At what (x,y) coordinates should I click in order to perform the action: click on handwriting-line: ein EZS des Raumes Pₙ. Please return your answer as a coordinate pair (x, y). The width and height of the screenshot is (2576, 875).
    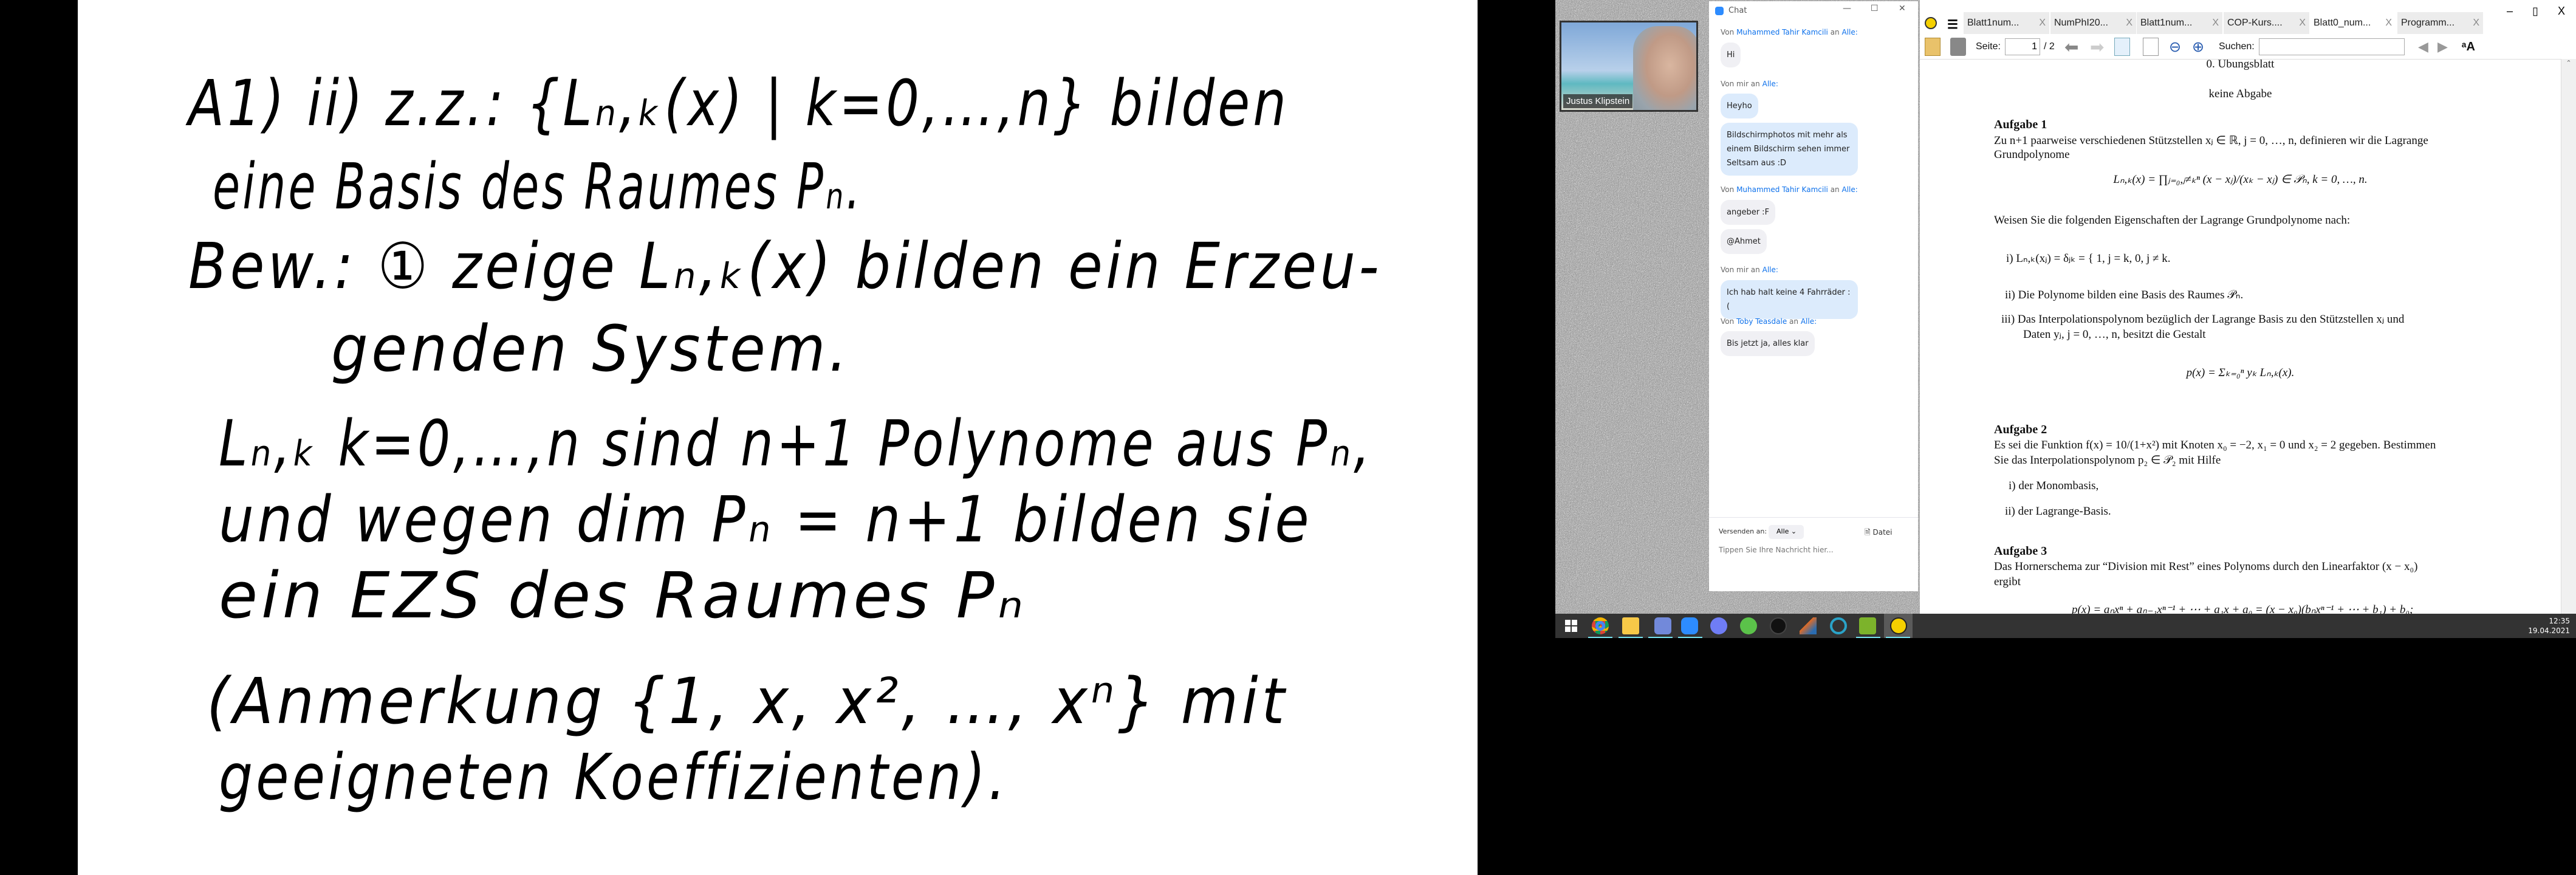
    Looking at the image, I should click on (623, 595).